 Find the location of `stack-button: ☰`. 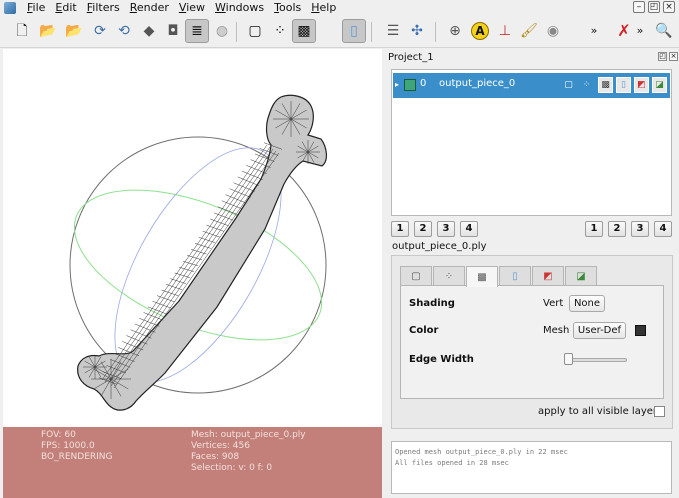

stack-button: ☰ is located at coordinates (393, 31).